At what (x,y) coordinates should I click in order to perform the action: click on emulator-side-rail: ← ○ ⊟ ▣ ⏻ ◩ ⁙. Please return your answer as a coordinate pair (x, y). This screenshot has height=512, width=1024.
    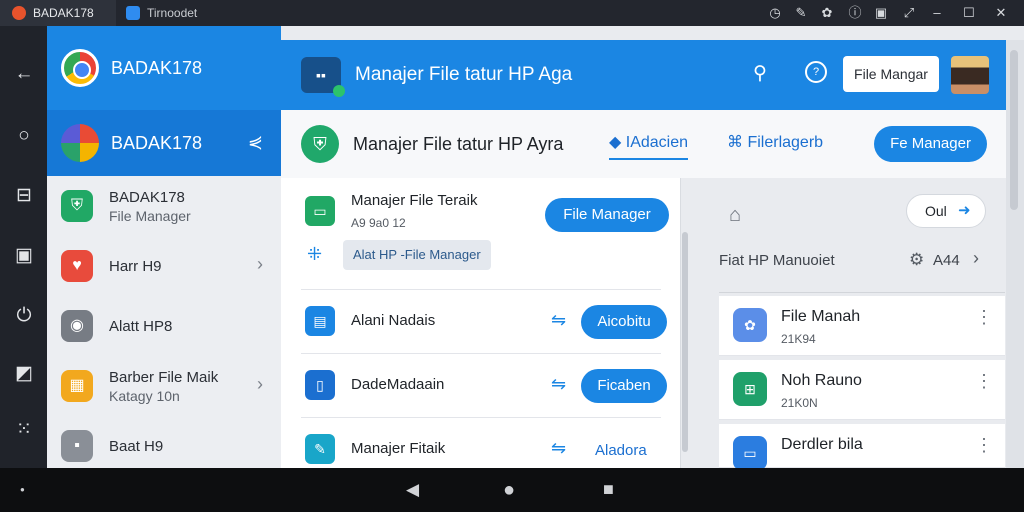
    Looking at the image, I should click on (23, 247).